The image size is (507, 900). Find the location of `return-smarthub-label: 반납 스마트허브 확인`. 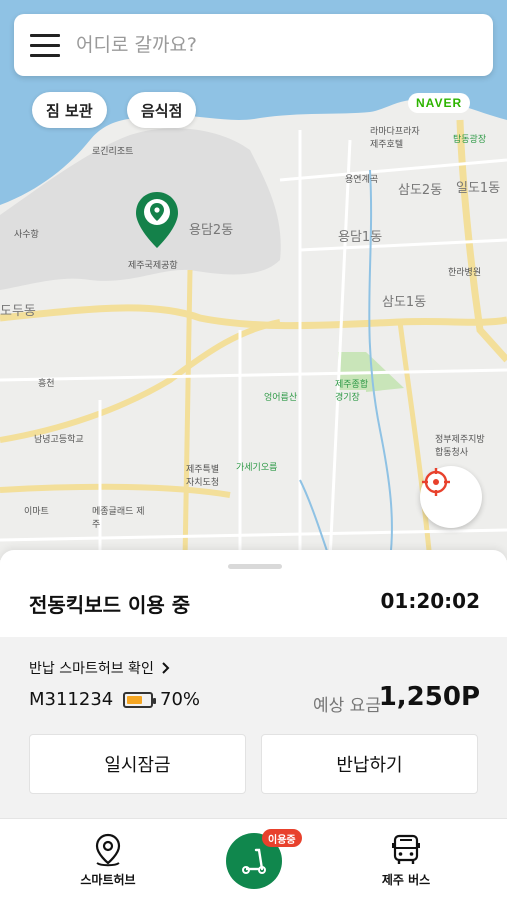

return-smarthub-label: 반납 스마트허브 확인 is located at coordinates (91, 669).